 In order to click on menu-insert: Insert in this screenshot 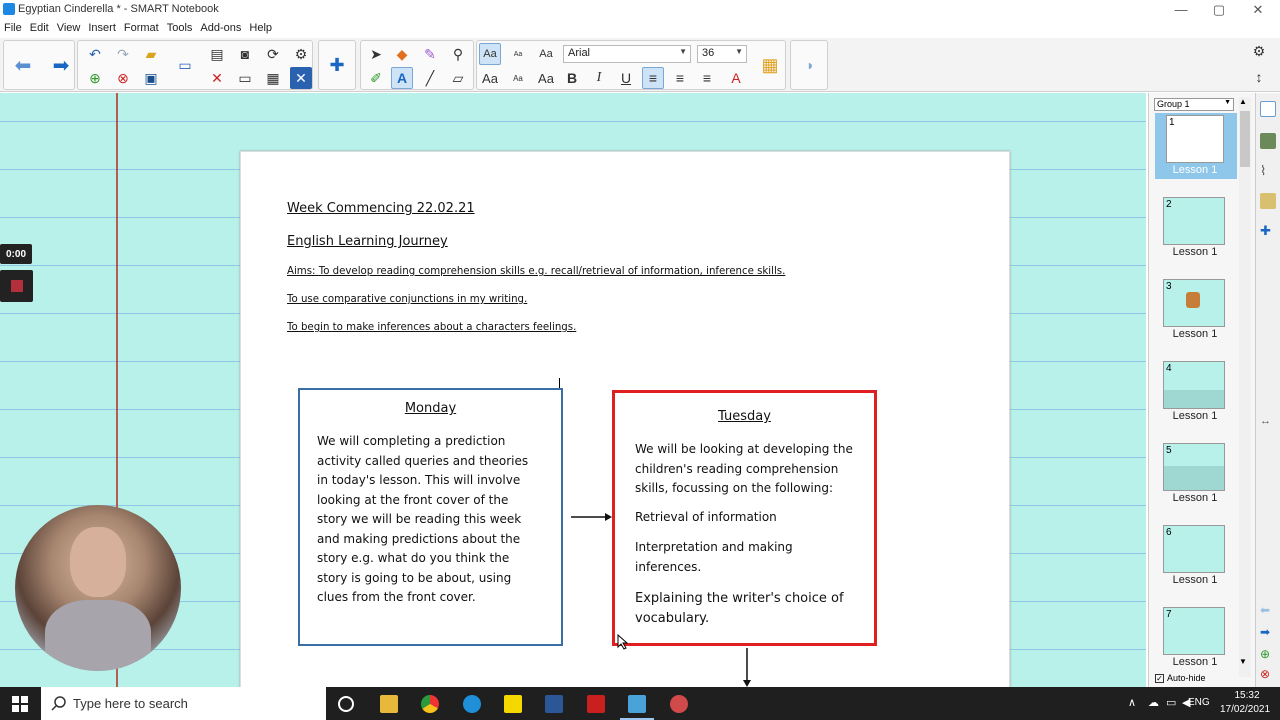, I will do `click(102, 27)`.